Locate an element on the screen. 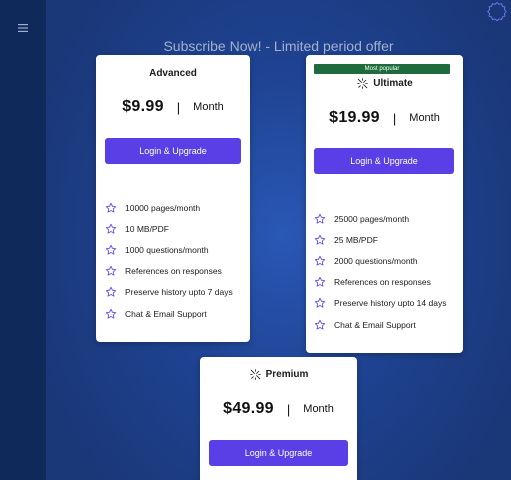 This screenshot has width=511, height=480. plan-card-premium: Premium $49.99 | Month Login & Upgrade is located at coordinates (278, 418).